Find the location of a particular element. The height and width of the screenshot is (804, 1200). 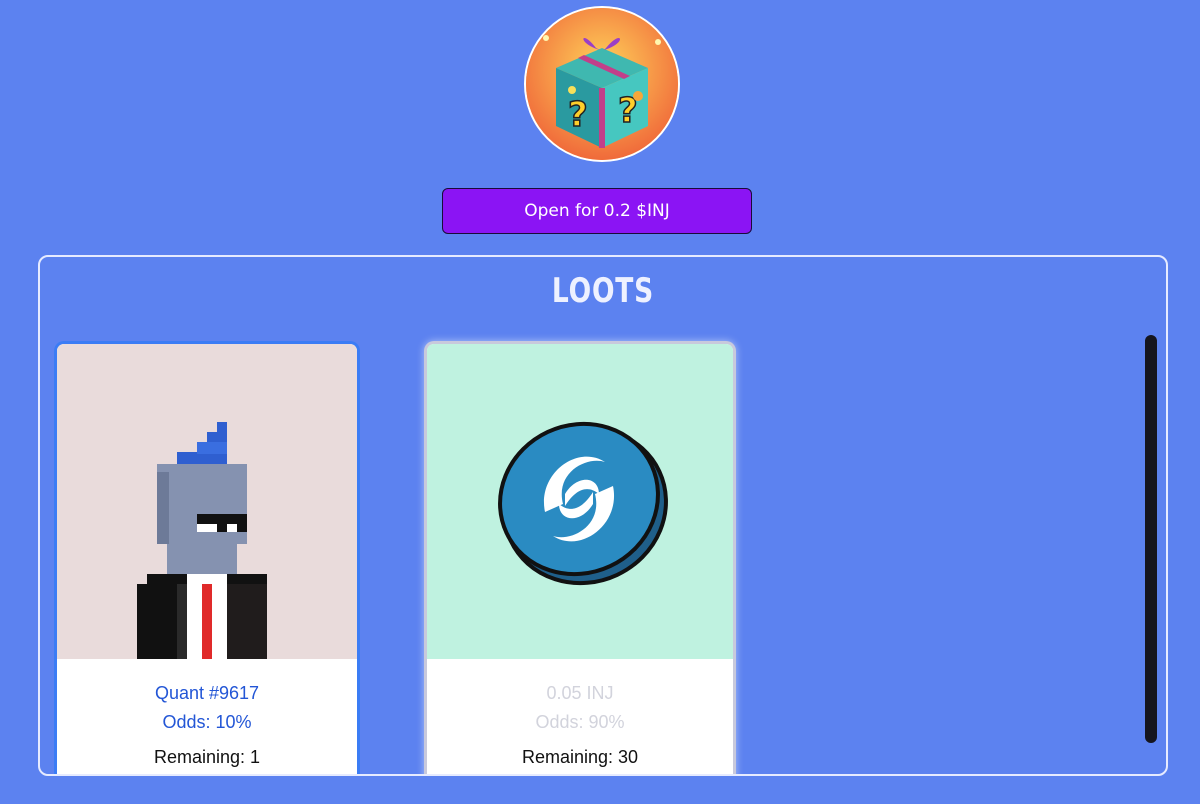

loot-remaining: Remaining: 1 is located at coordinates (207, 757).